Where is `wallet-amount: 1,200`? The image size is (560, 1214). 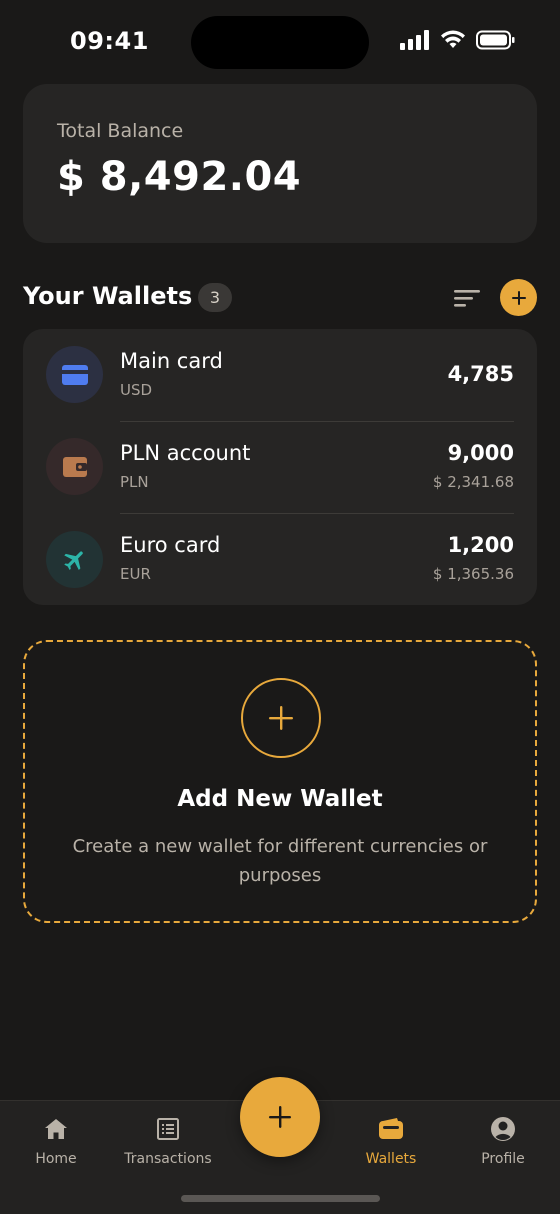 wallet-amount: 1,200 is located at coordinates (480, 545).